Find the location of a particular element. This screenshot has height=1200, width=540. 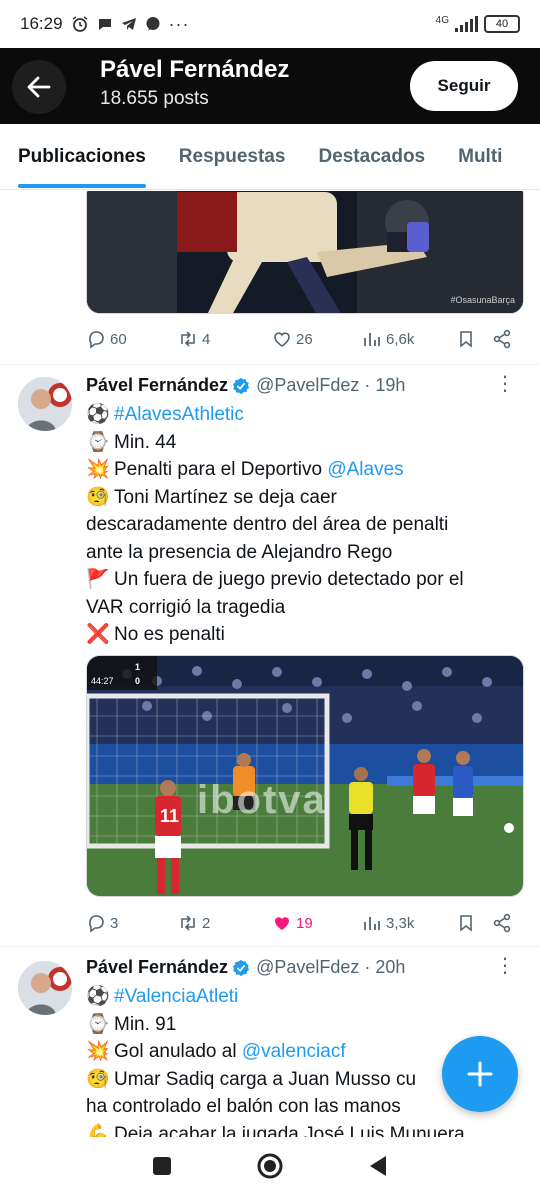

share-icon is located at coordinates (502, 339).